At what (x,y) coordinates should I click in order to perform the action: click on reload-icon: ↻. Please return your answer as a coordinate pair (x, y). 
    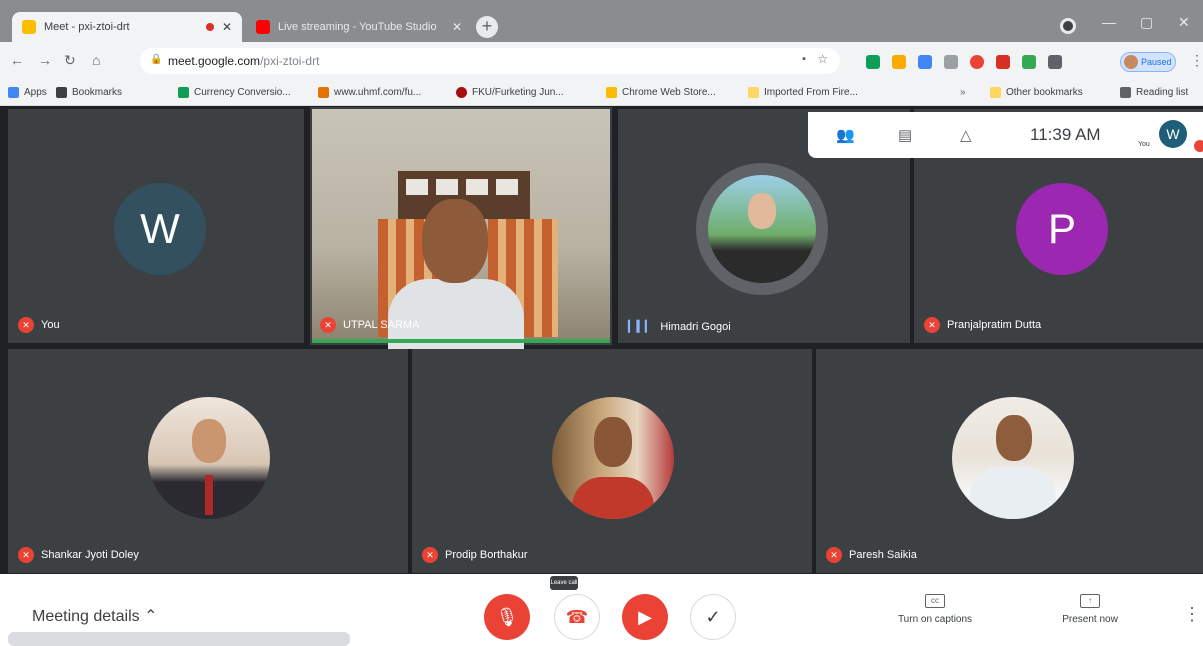
    Looking at the image, I should click on (70, 60).